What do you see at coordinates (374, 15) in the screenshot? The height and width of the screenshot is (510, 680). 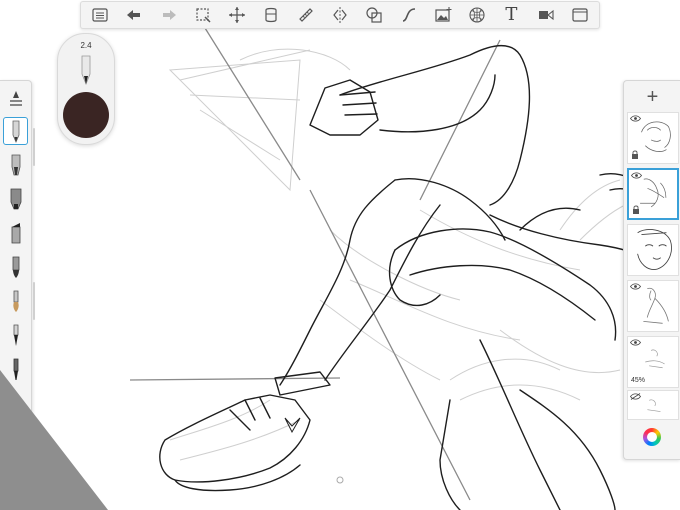 I see `shapes-icon` at bounding box center [374, 15].